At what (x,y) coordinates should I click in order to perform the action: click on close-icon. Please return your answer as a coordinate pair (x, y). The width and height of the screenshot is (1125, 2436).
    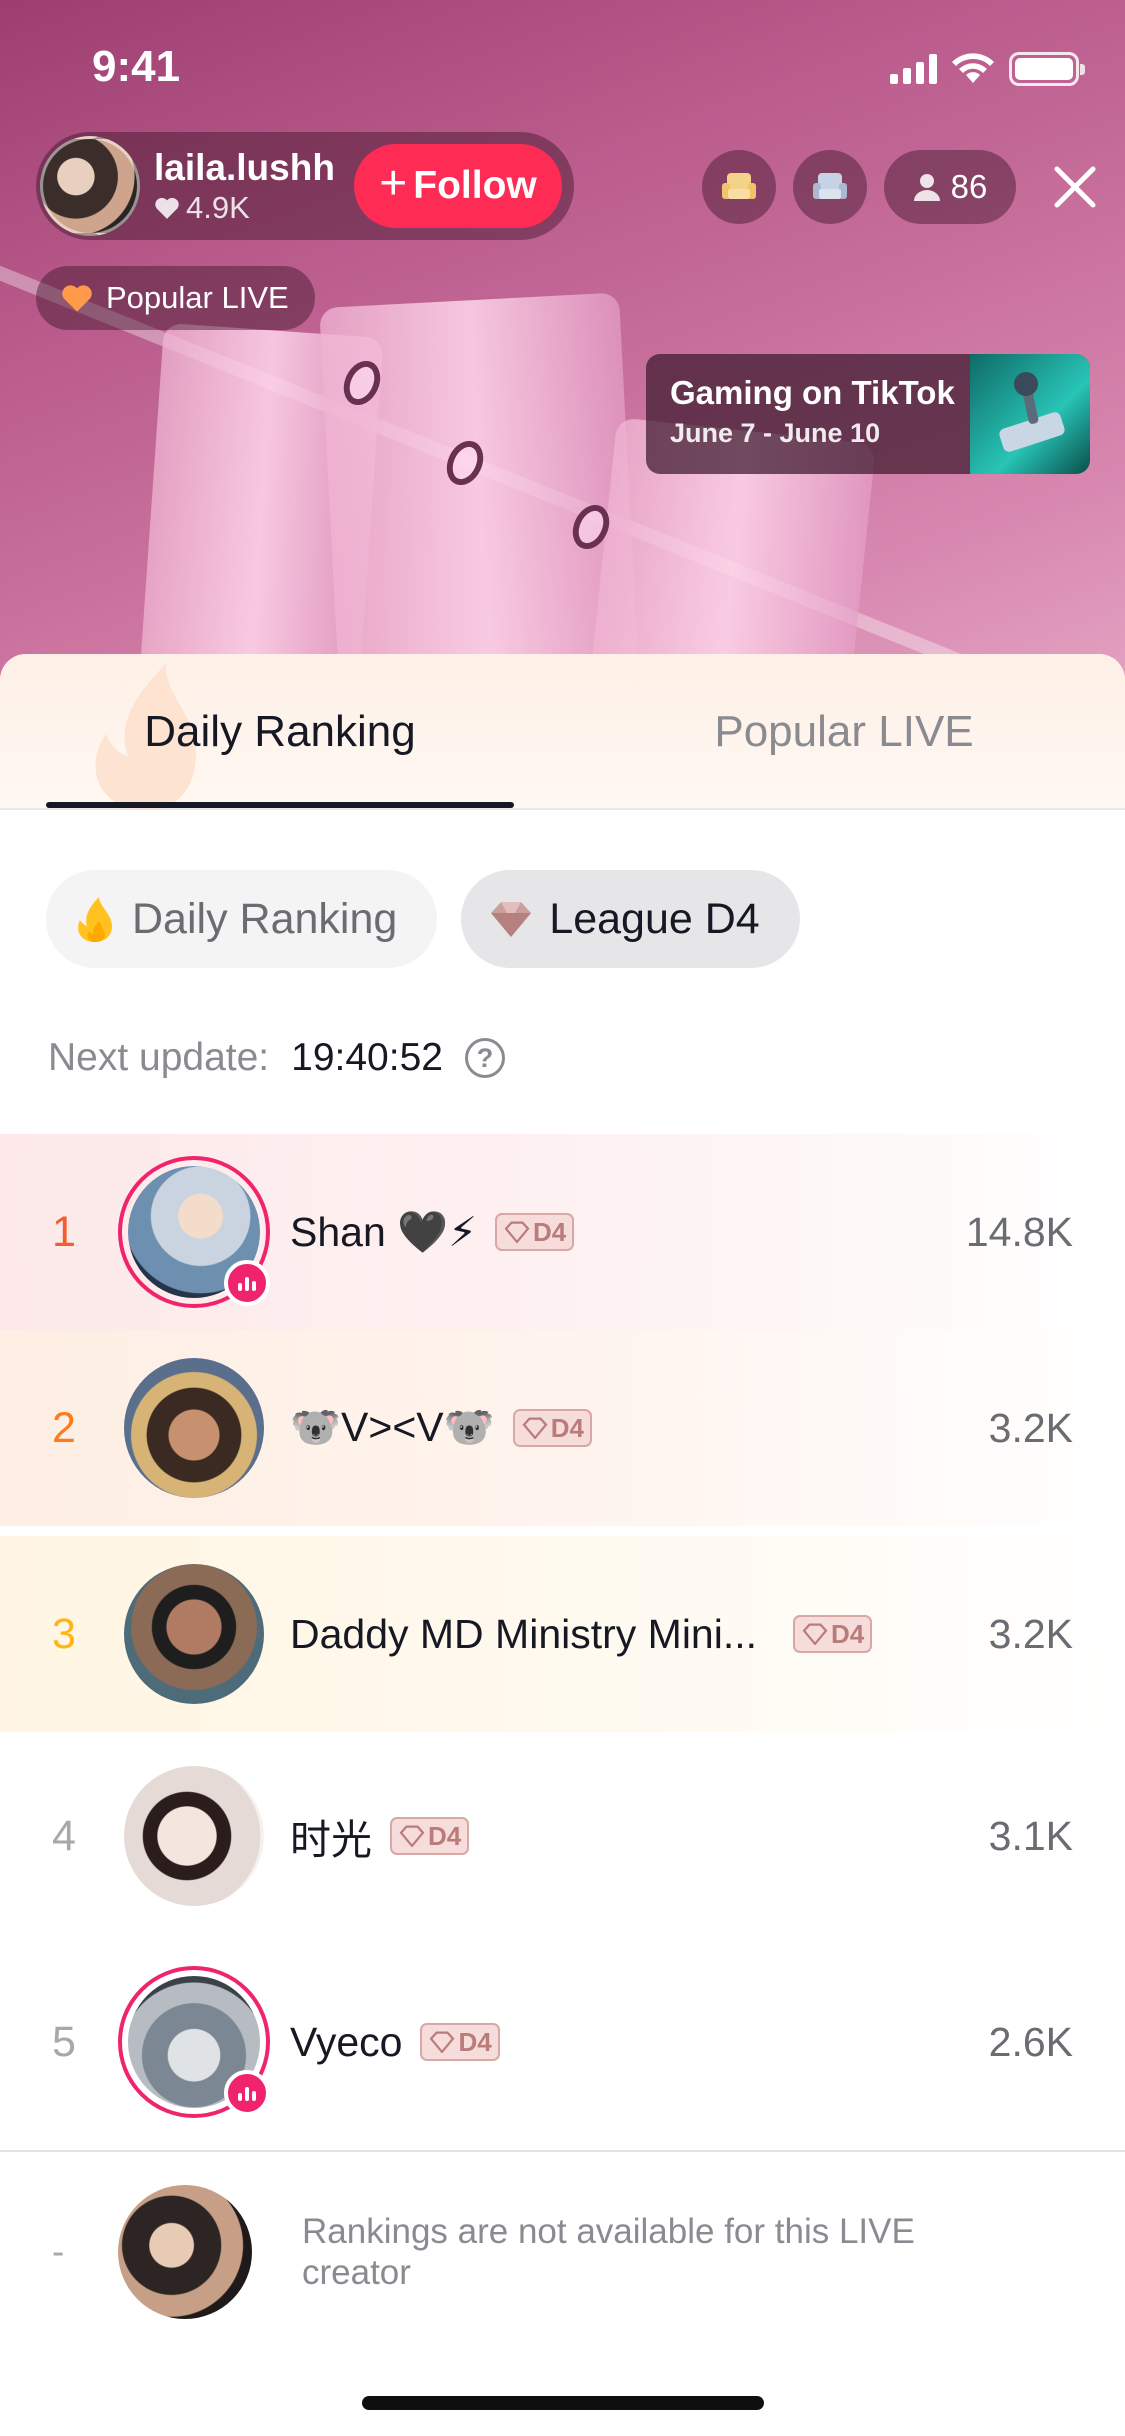
    Looking at the image, I should click on (1075, 187).